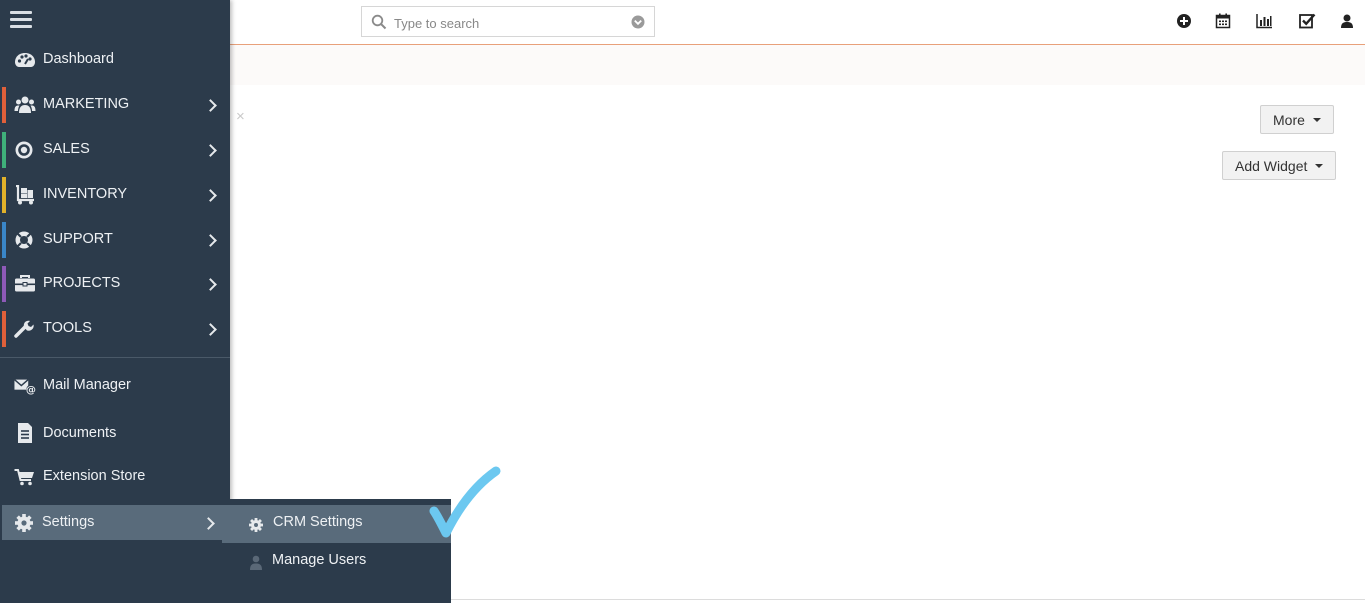  Describe the element at coordinates (1271, 165) in the screenshot. I see `add-widget-label: Add Widget` at that location.